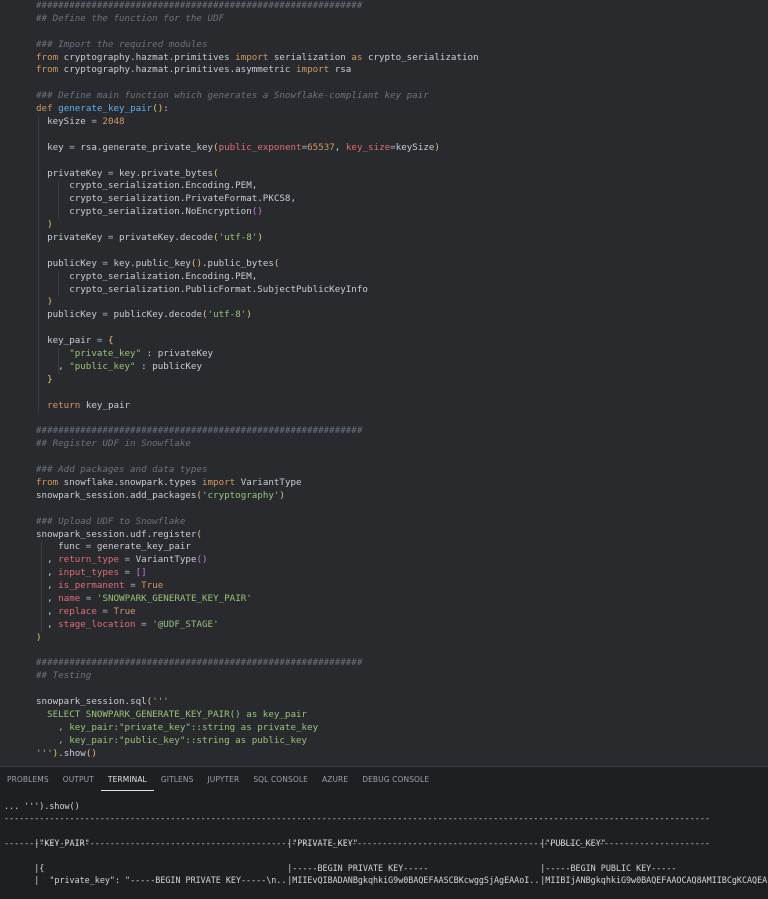 Image resolution: width=768 pixels, height=899 pixels. I want to click on code-line: , "public_key" : publicKey, so click(400, 367).